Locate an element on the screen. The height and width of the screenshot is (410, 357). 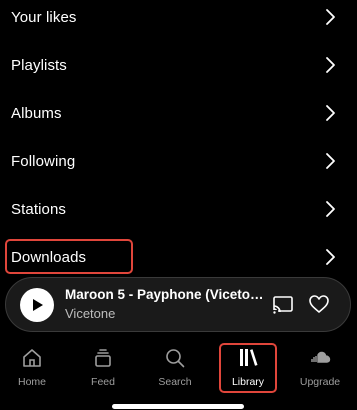
menu-item-albums: Albums is located at coordinates (178, 113).